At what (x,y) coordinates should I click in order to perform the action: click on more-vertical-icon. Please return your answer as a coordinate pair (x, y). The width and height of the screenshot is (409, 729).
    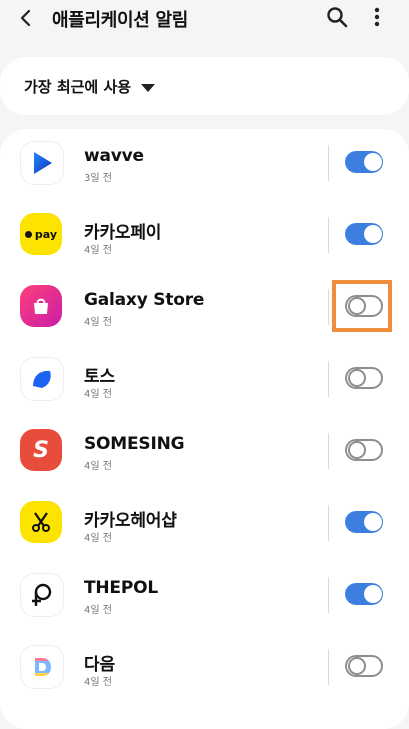
    Looking at the image, I should click on (377, 17).